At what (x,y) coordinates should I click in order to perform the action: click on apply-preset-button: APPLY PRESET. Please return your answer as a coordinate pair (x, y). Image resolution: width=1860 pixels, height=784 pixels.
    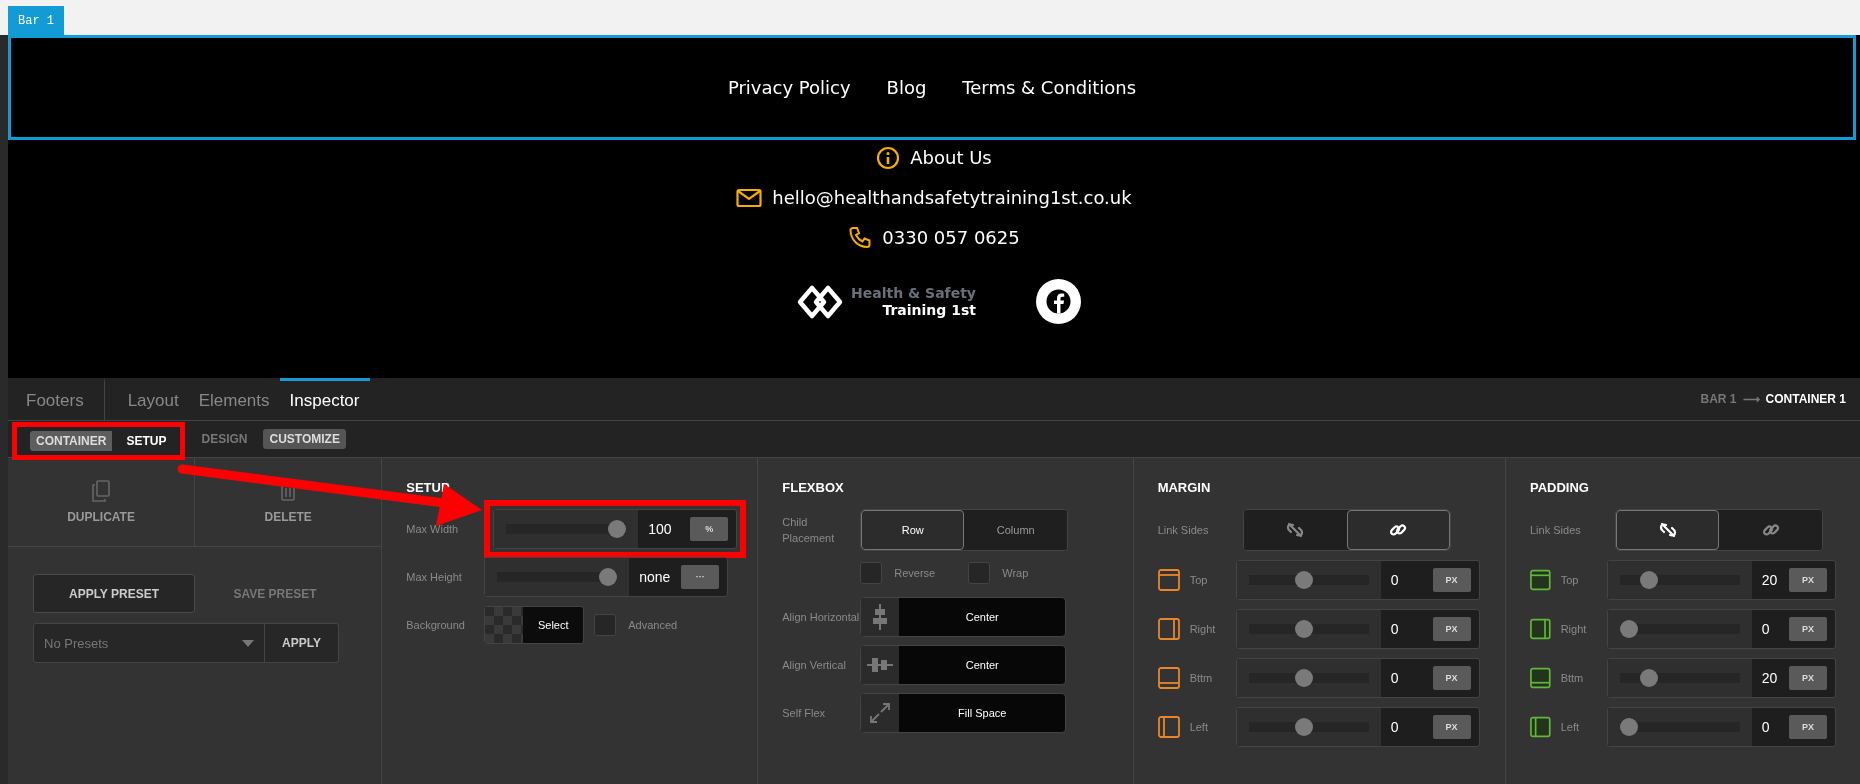
    Looking at the image, I should click on (114, 593).